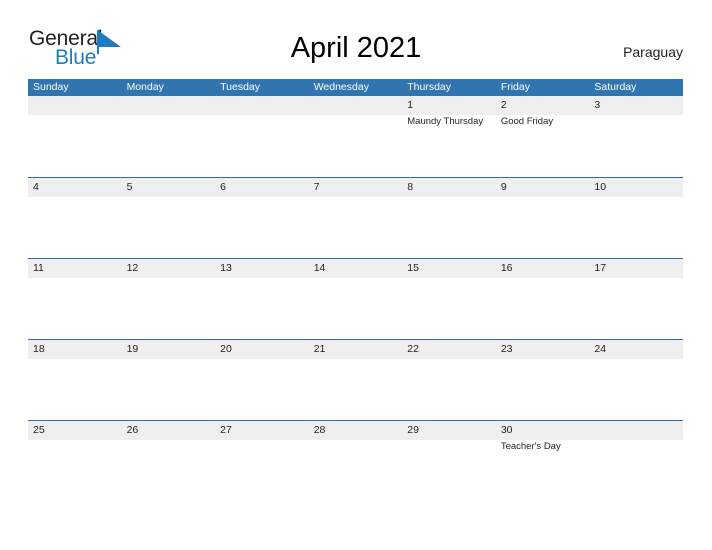 The width and height of the screenshot is (712, 550). Describe the element at coordinates (449, 380) in the screenshot. I see `day-cell: 22` at that location.